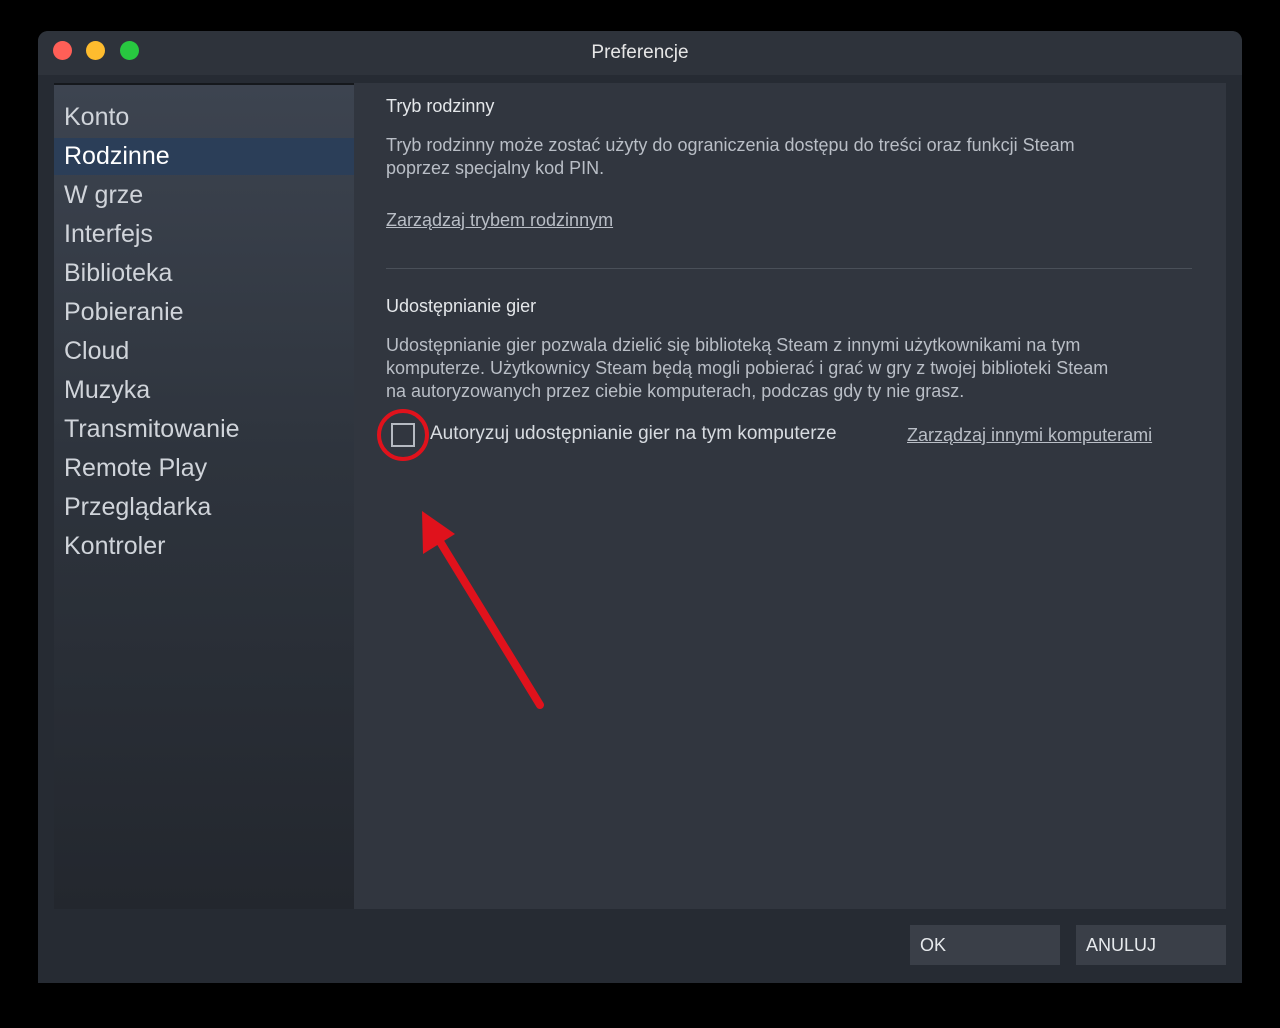  What do you see at coordinates (205, 546) in the screenshot?
I see `sidebar-item-kontroler: Kontroler` at bounding box center [205, 546].